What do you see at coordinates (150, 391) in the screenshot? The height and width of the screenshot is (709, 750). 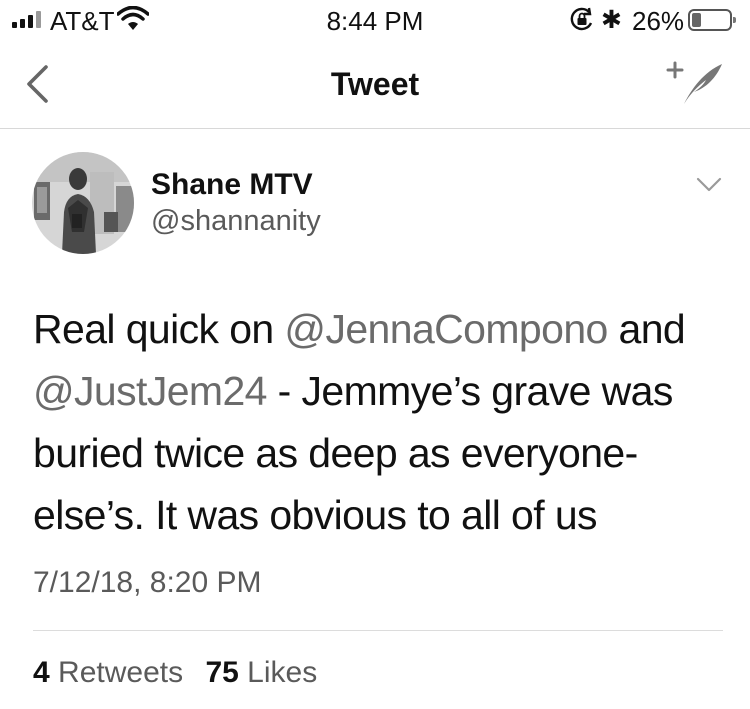 I see `mention-link: @JustJem24` at bounding box center [150, 391].